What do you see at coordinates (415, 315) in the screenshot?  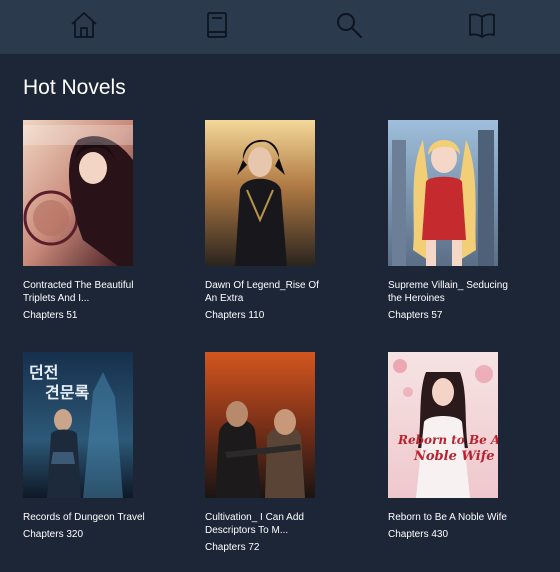 I see `novel-chapter-count: Chapters 57` at bounding box center [415, 315].